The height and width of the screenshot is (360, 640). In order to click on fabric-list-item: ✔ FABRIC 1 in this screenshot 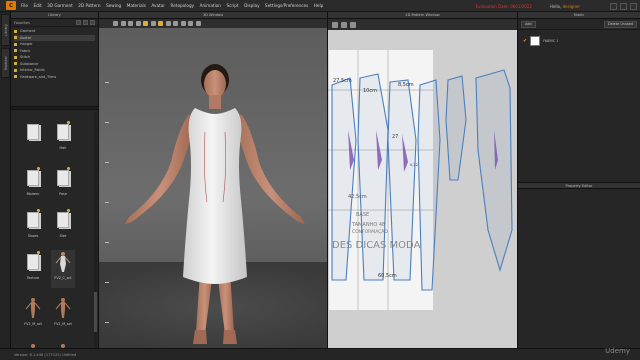, I will do `click(579, 41)`.